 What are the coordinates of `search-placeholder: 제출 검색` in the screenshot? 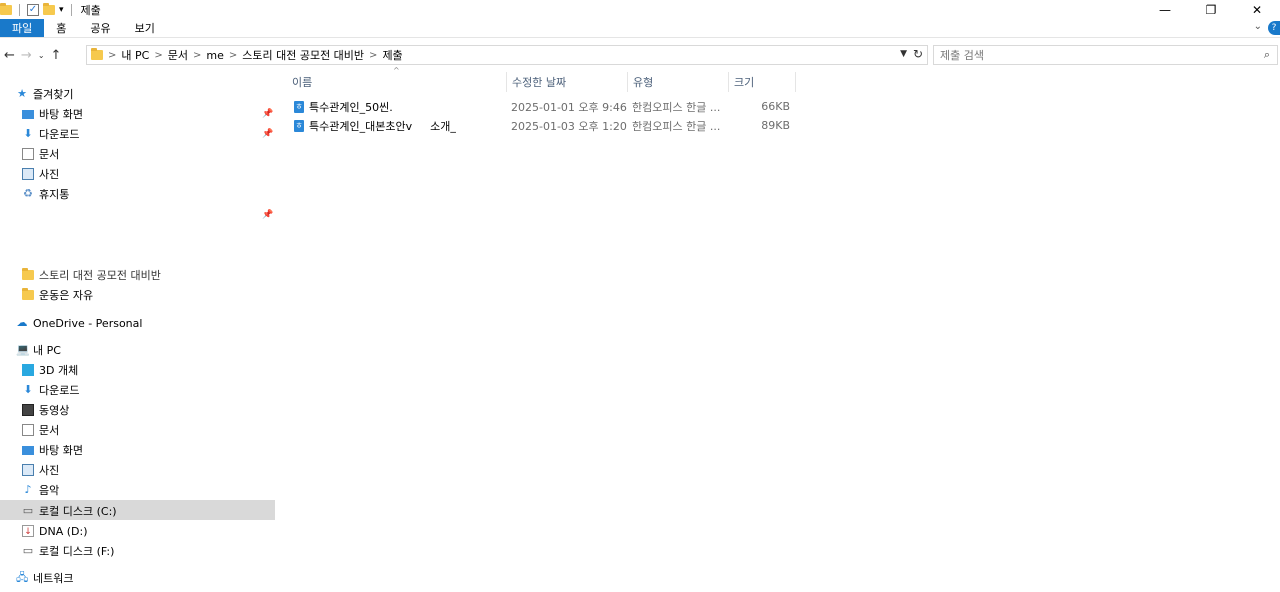 It's located at (962, 55).